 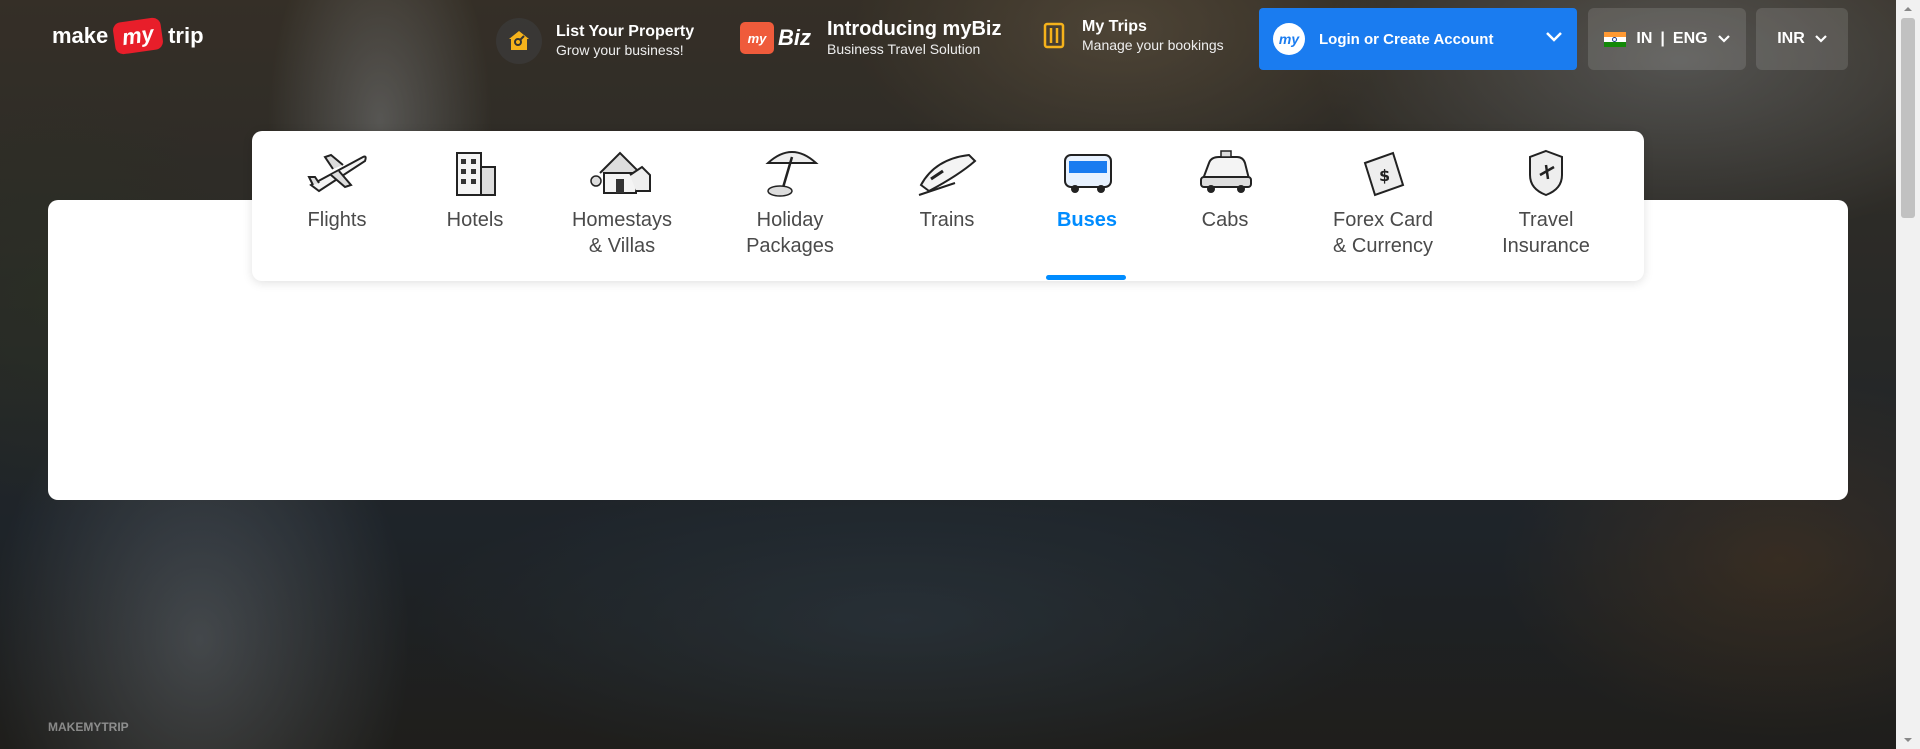 What do you see at coordinates (1908, 374) in the screenshot?
I see `page-scrollbar` at bounding box center [1908, 374].